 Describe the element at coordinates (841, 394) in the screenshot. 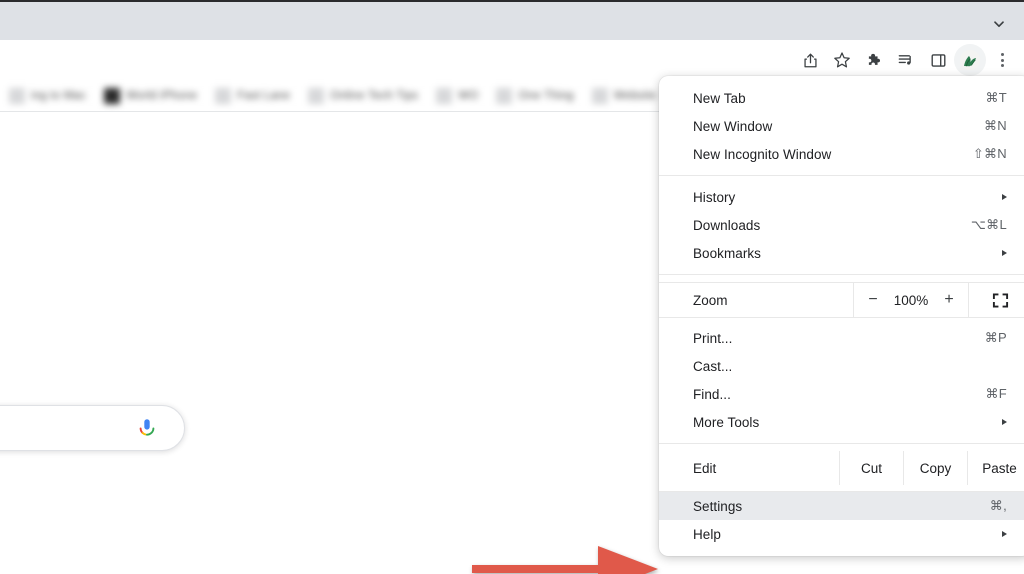

I see `menu-item-find: Find... ⌘F` at that location.